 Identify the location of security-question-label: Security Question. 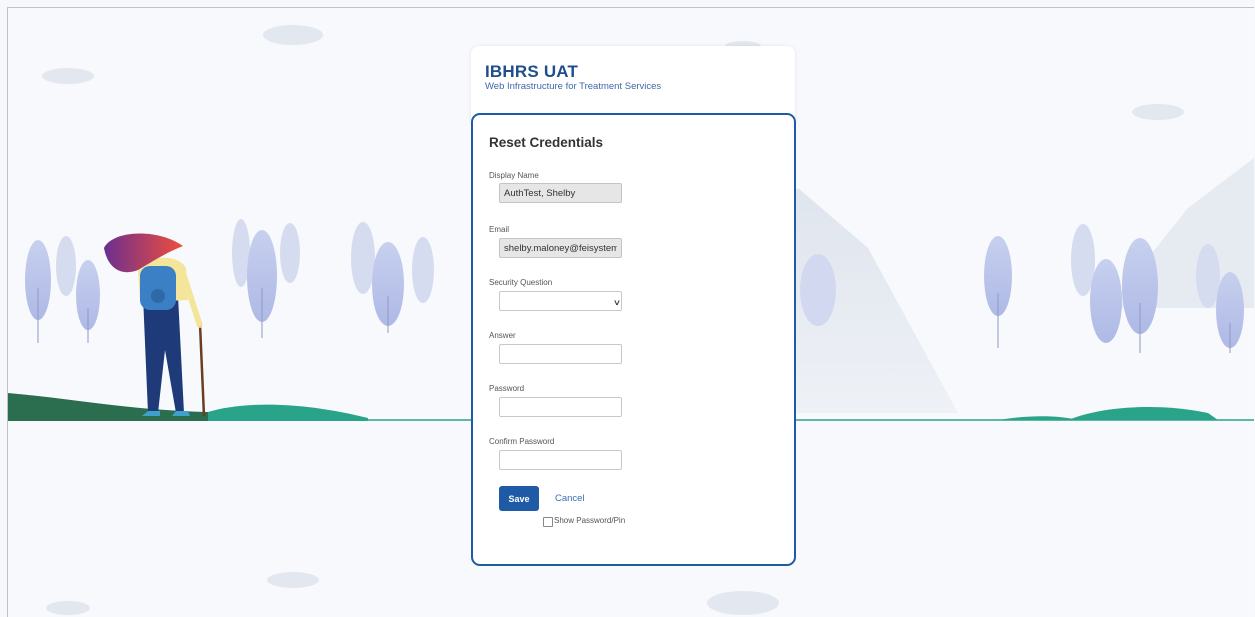
(521, 282).